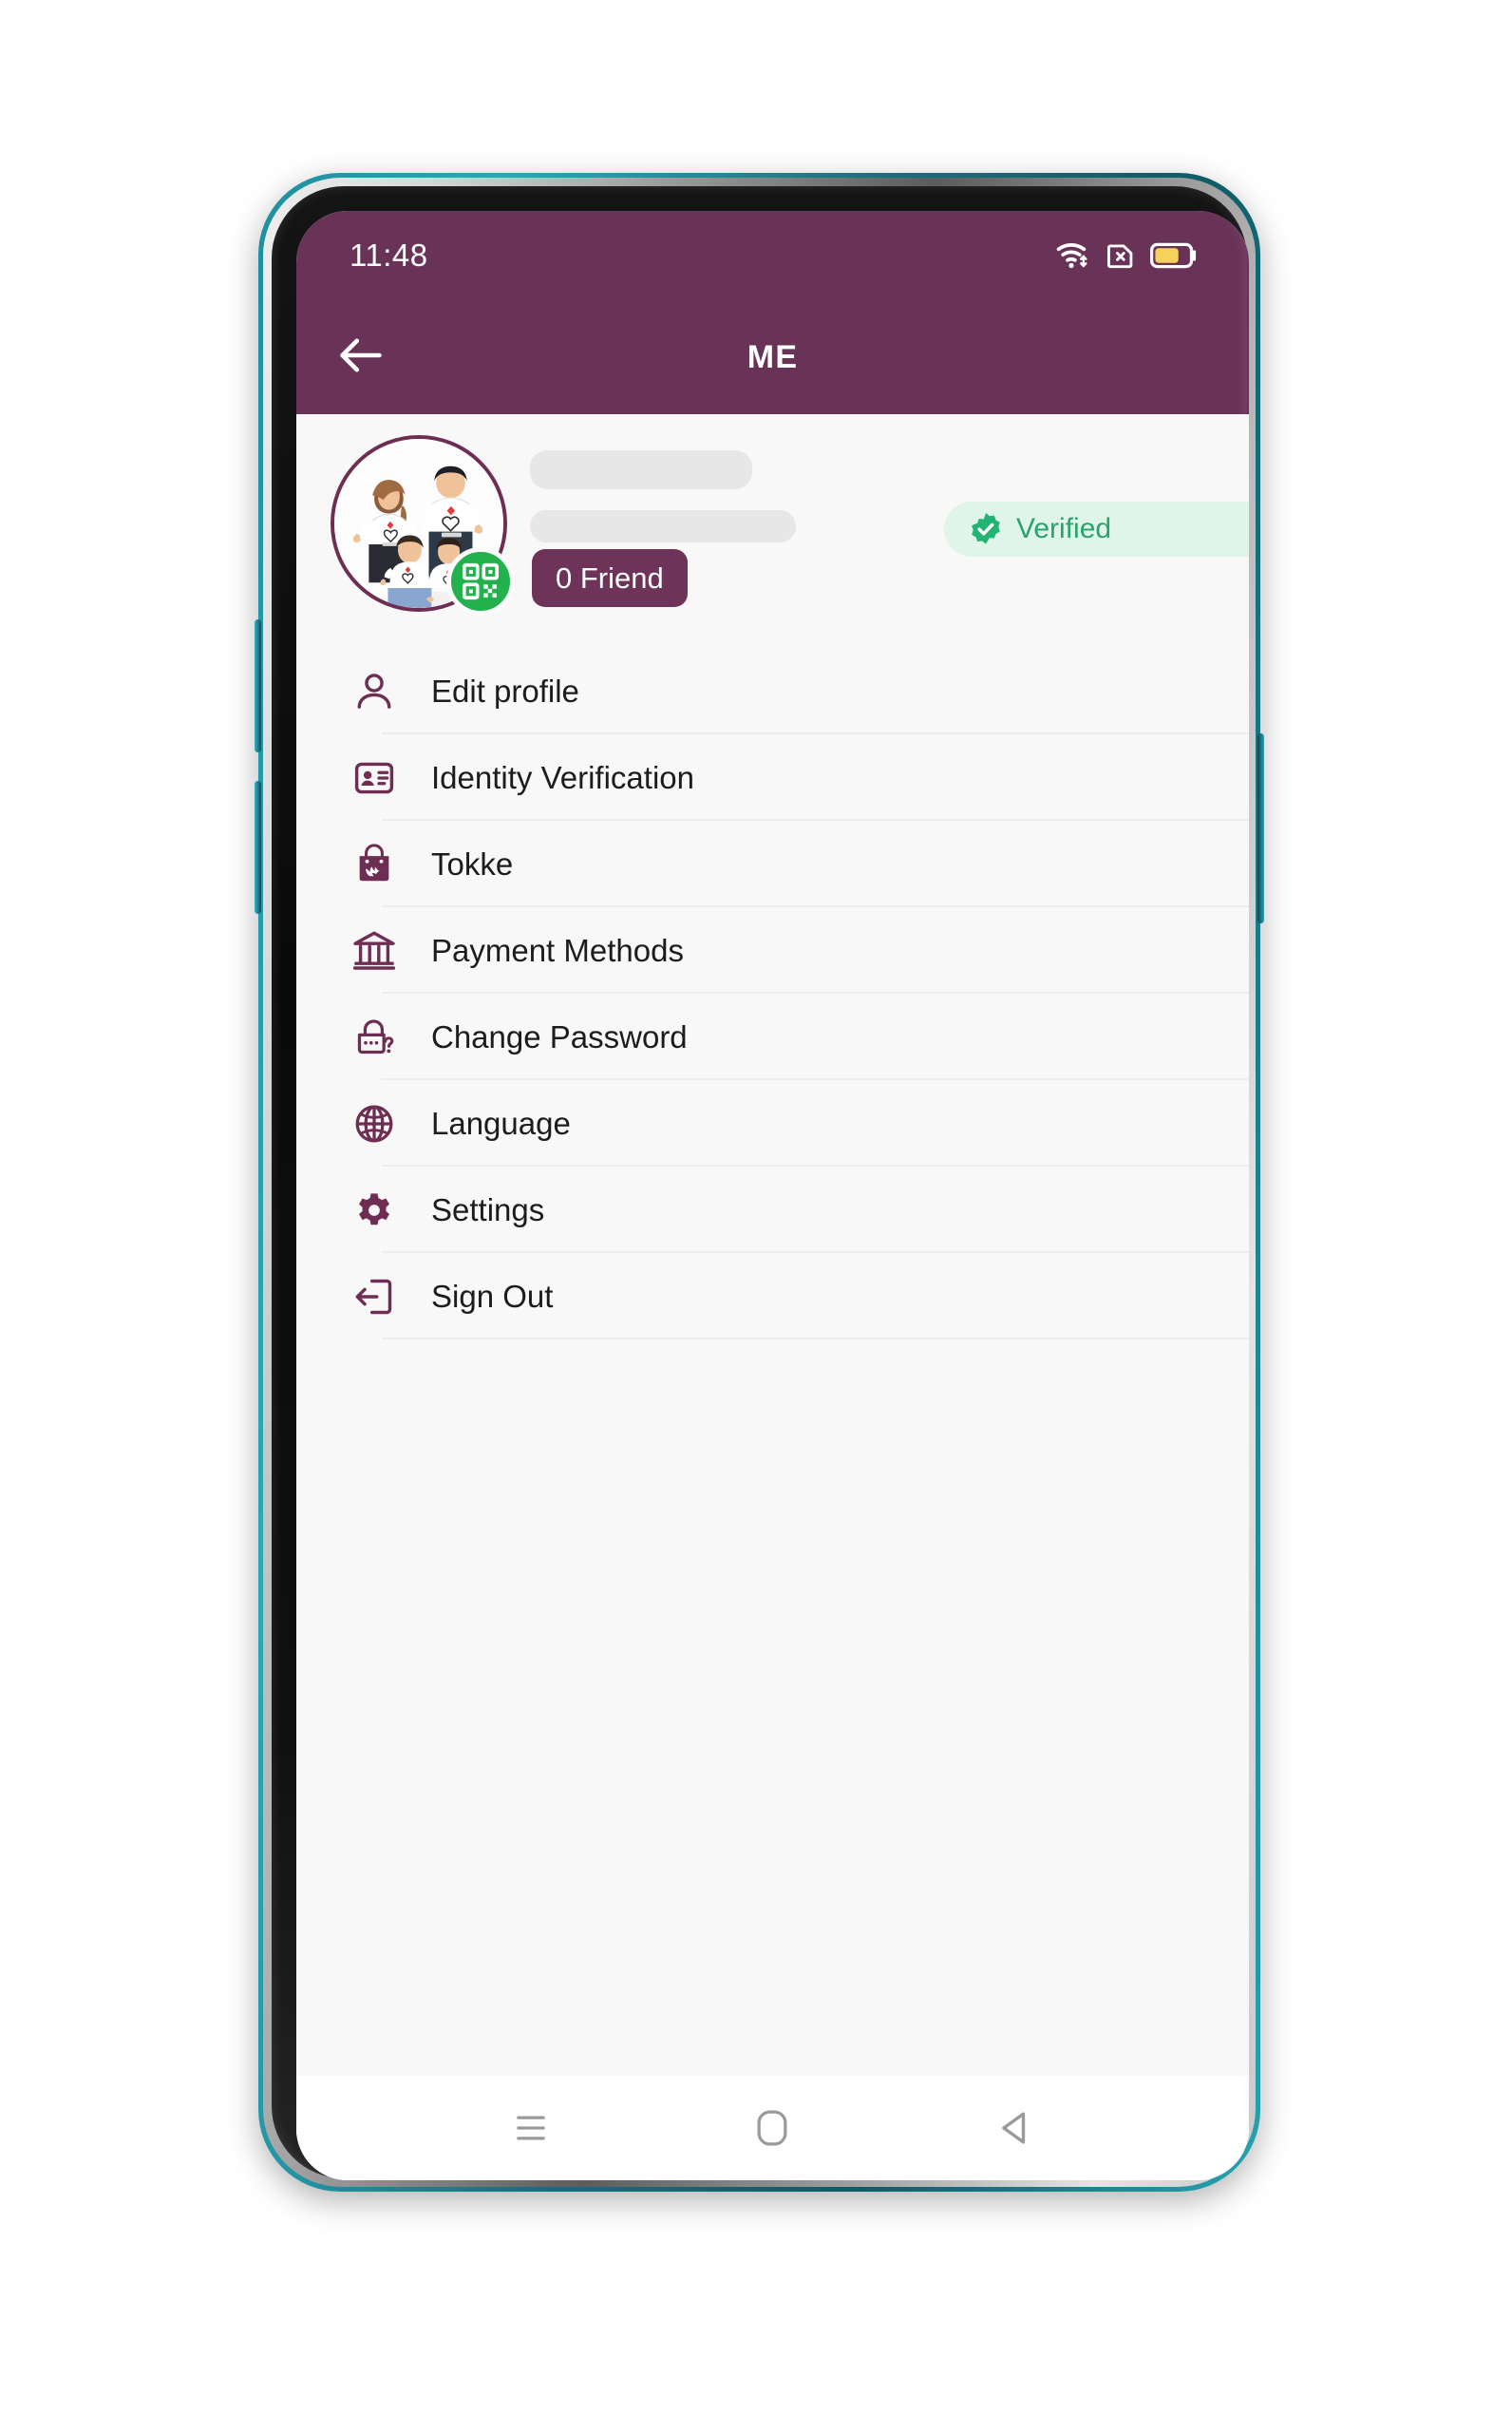 This screenshot has width=1512, height=2432. I want to click on no-sim-icon, so click(1121, 255).